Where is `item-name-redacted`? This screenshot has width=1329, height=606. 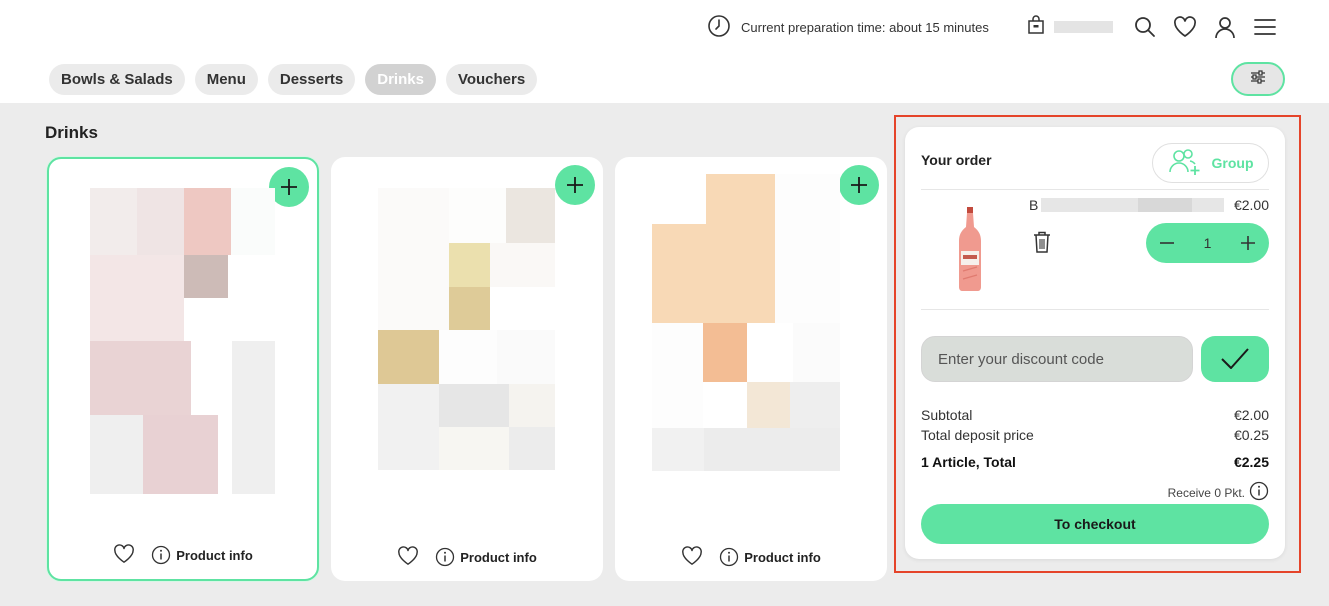
item-name-redacted is located at coordinates (1133, 205).